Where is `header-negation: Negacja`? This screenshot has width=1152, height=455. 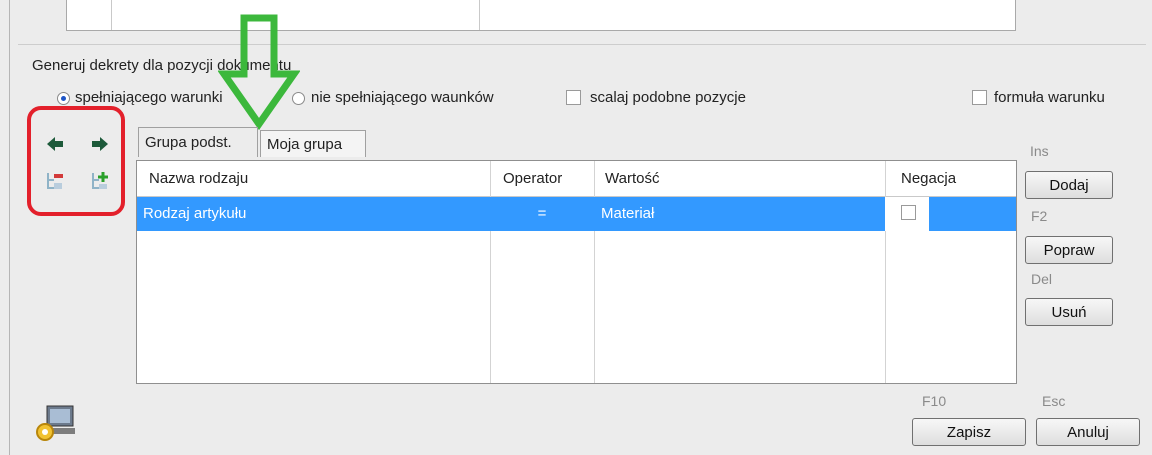
header-negation: Negacja is located at coordinates (928, 178).